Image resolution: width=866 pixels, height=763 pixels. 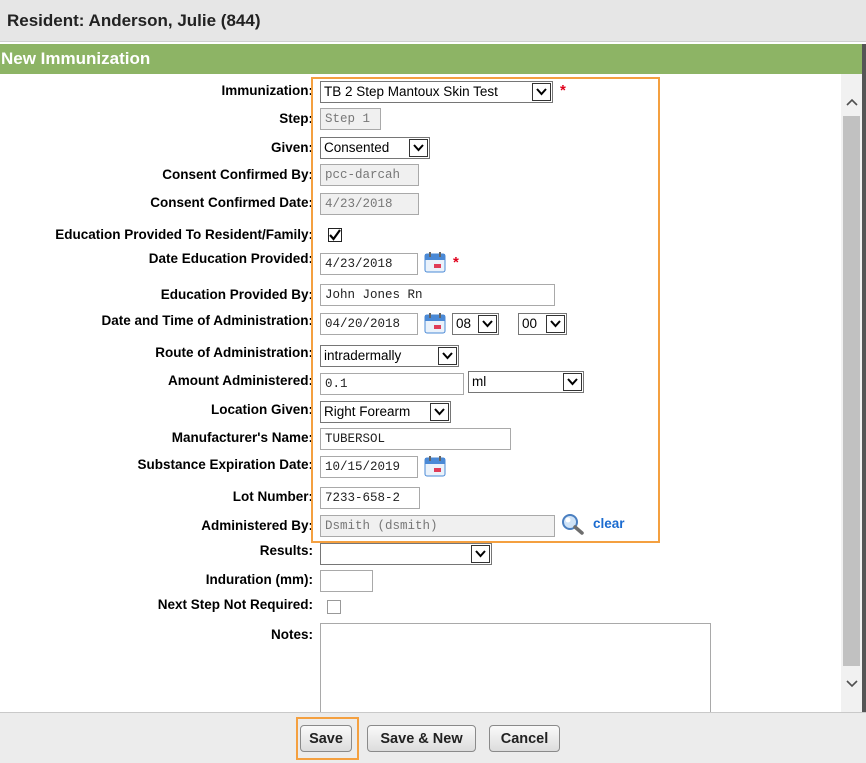 What do you see at coordinates (479, 381) in the screenshot?
I see `amount-unit-value: ml` at bounding box center [479, 381].